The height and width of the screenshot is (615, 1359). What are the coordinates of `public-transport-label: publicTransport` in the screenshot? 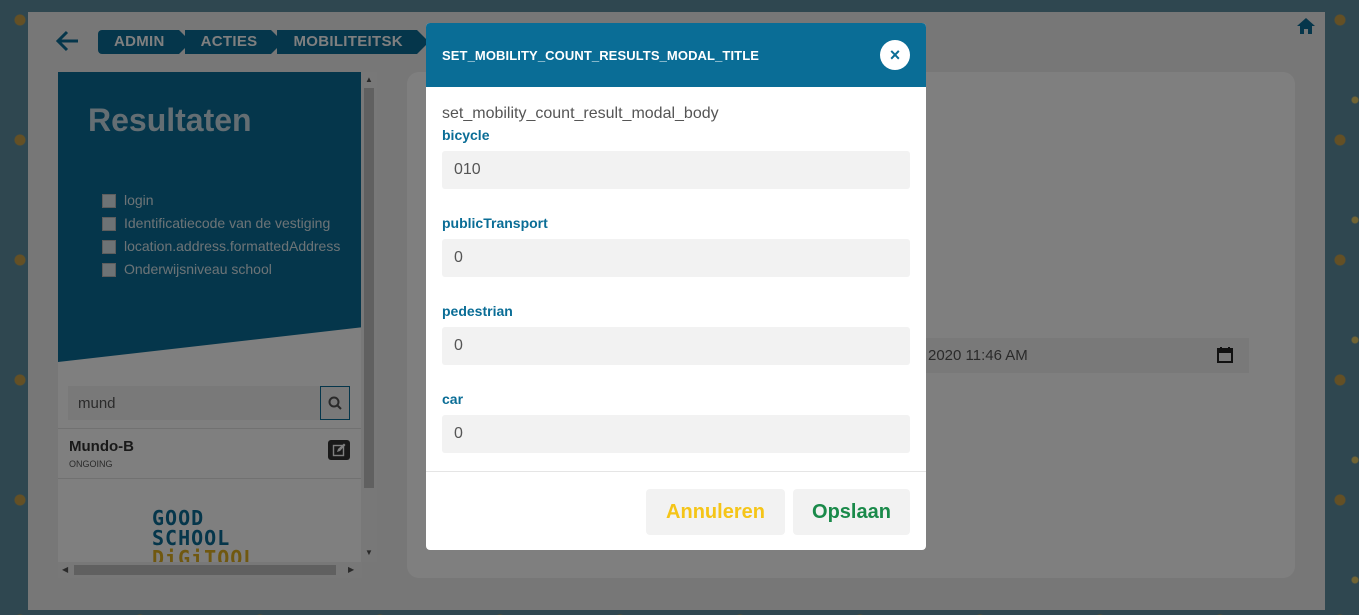 It's located at (495, 223).